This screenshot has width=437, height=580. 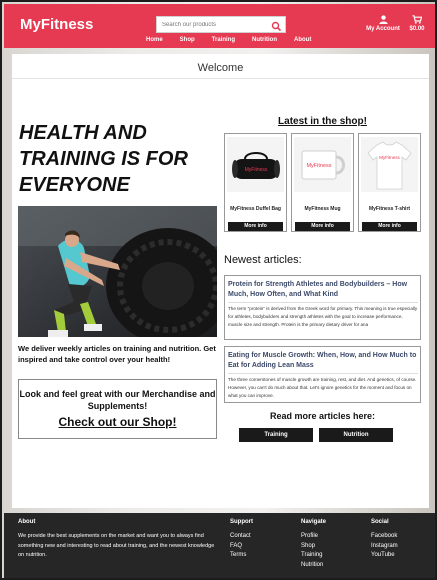 I want to click on nutrition-articles-button: Nutrition, so click(x=356, y=435).